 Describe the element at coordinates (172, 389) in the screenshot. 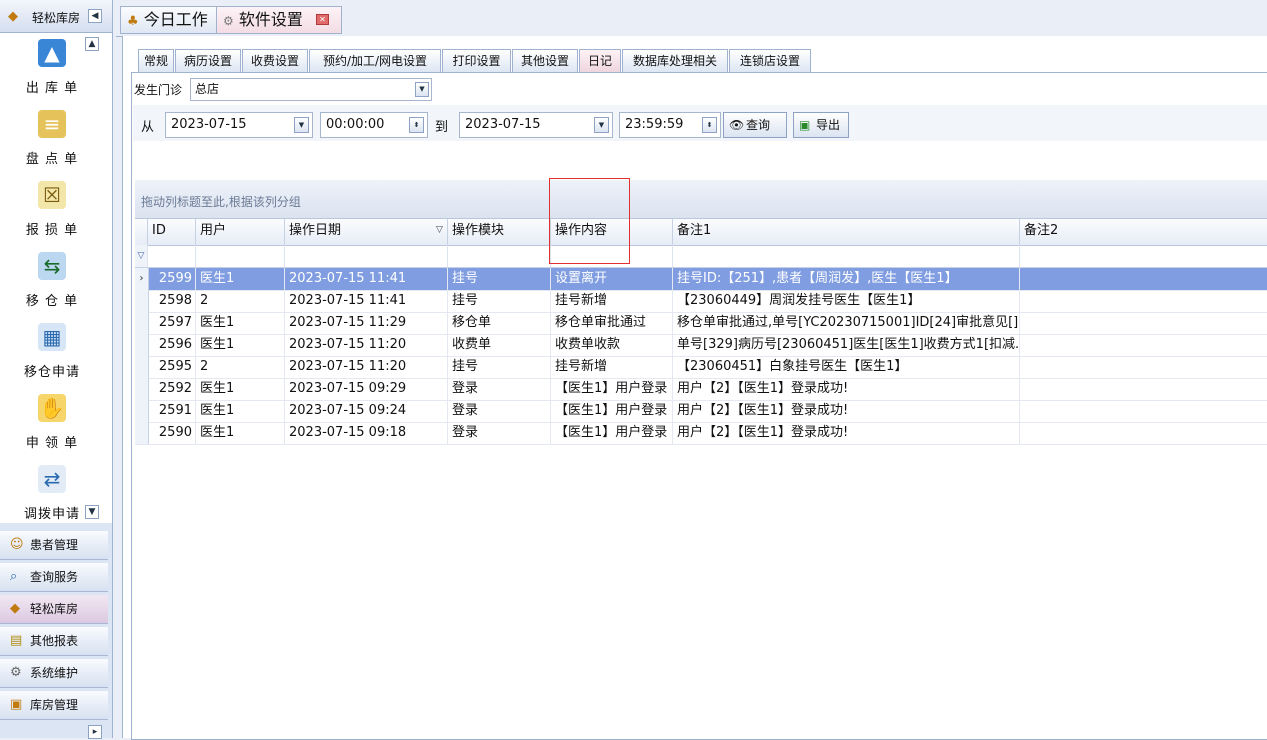

I see `cell-id: 2592` at that location.